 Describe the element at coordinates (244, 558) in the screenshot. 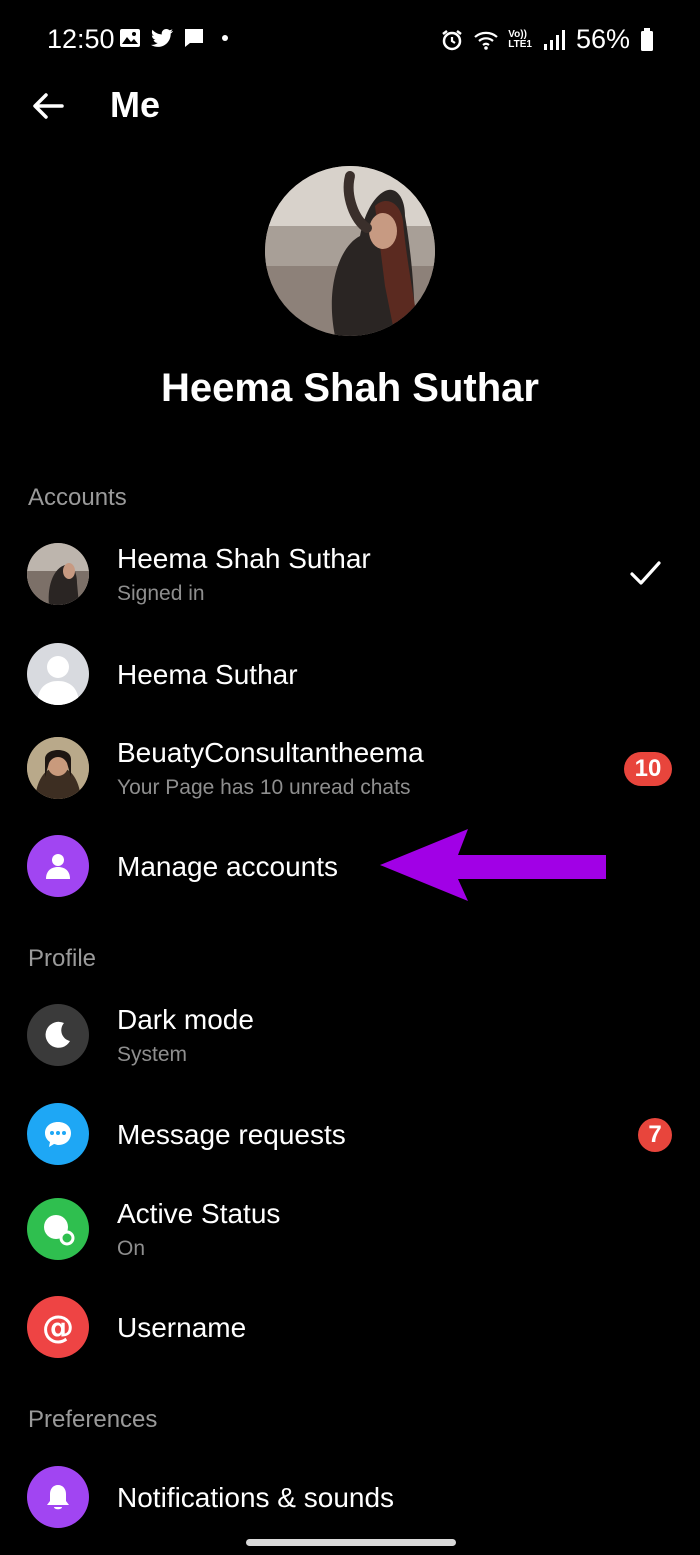

I see `account-name: Heema Shah Suthar` at that location.